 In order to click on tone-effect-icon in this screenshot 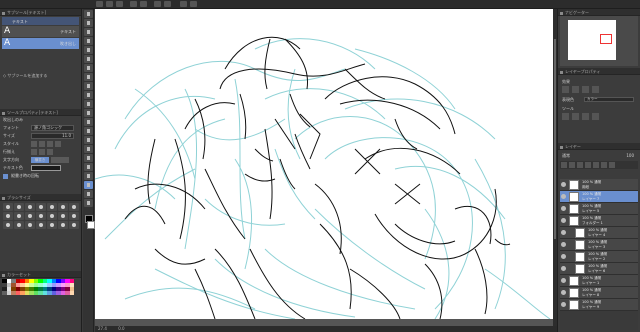, I will do `click(575, 89)`.